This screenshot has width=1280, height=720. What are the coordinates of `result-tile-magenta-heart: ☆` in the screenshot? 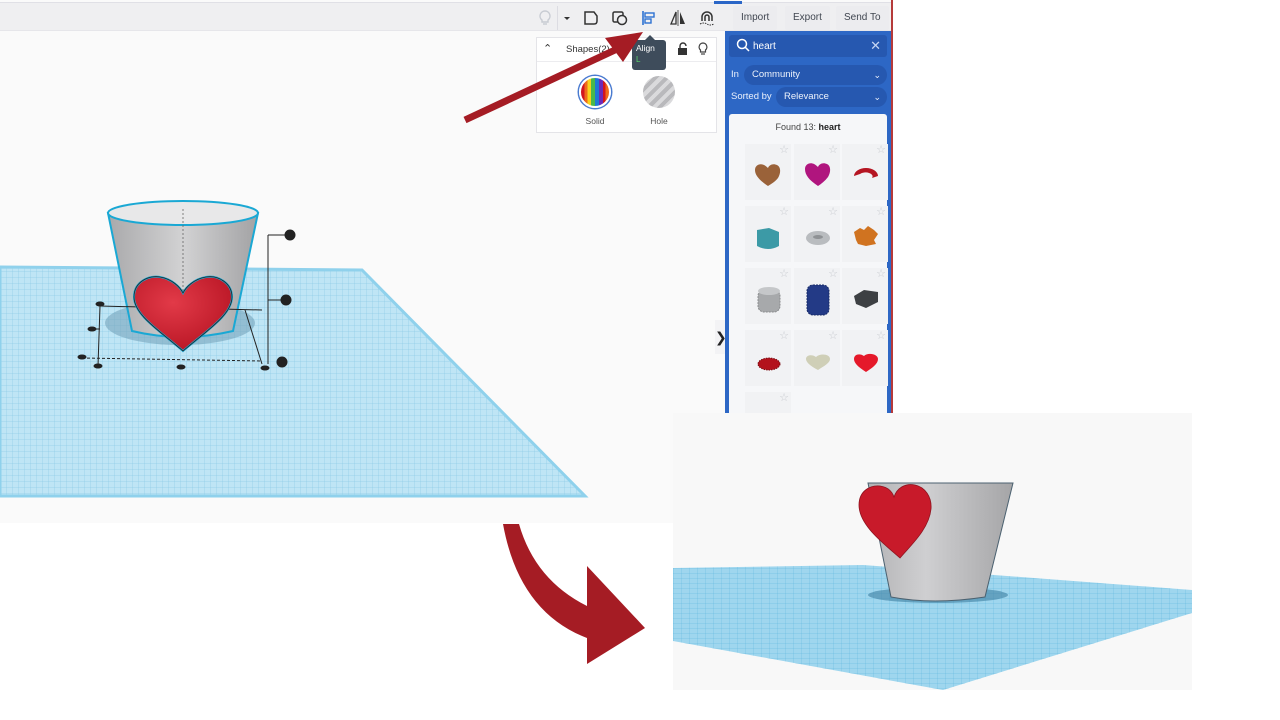 It's located at (817, 172).